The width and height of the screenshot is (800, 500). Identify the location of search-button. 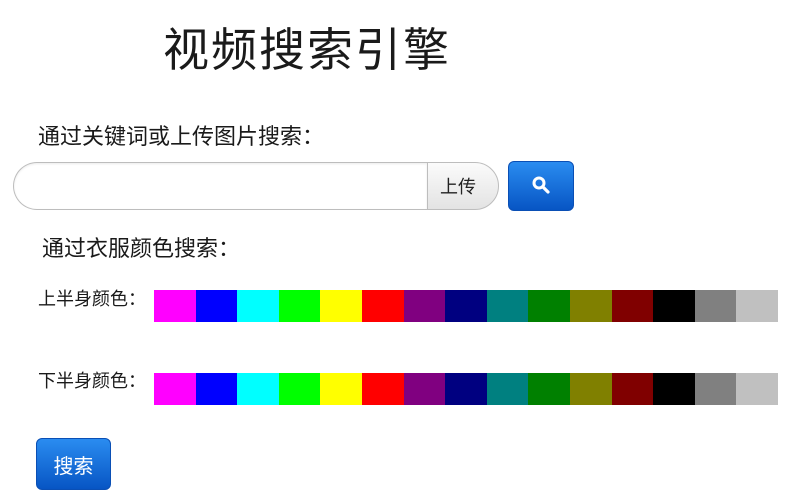
(541, 186).